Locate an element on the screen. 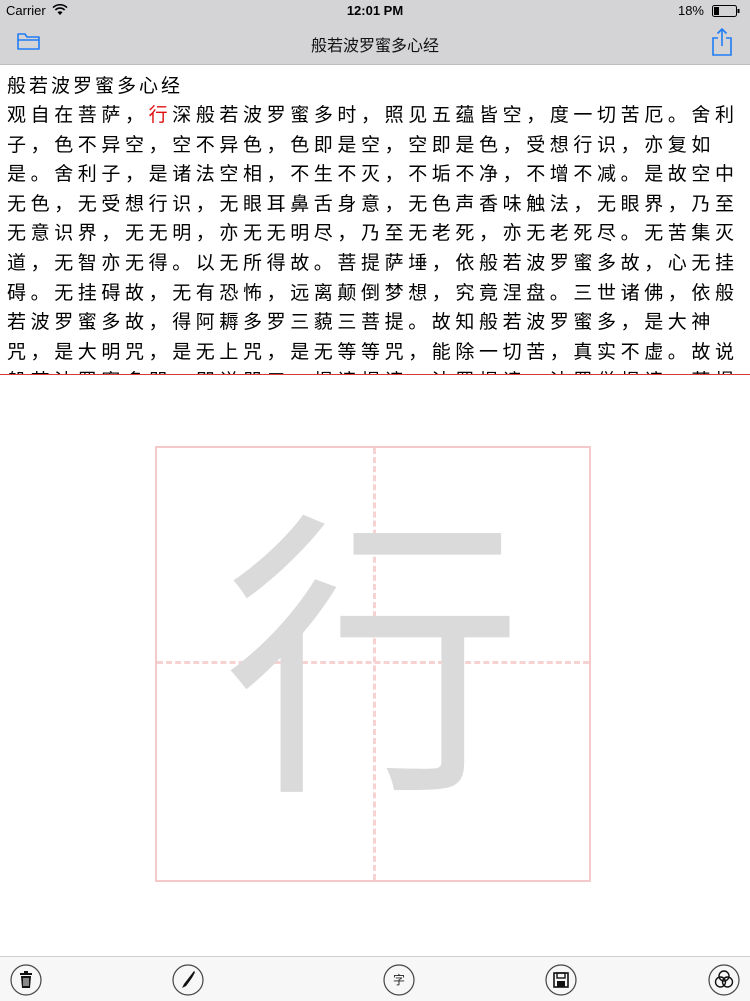  share-icon is located at coordinates (722, 42).